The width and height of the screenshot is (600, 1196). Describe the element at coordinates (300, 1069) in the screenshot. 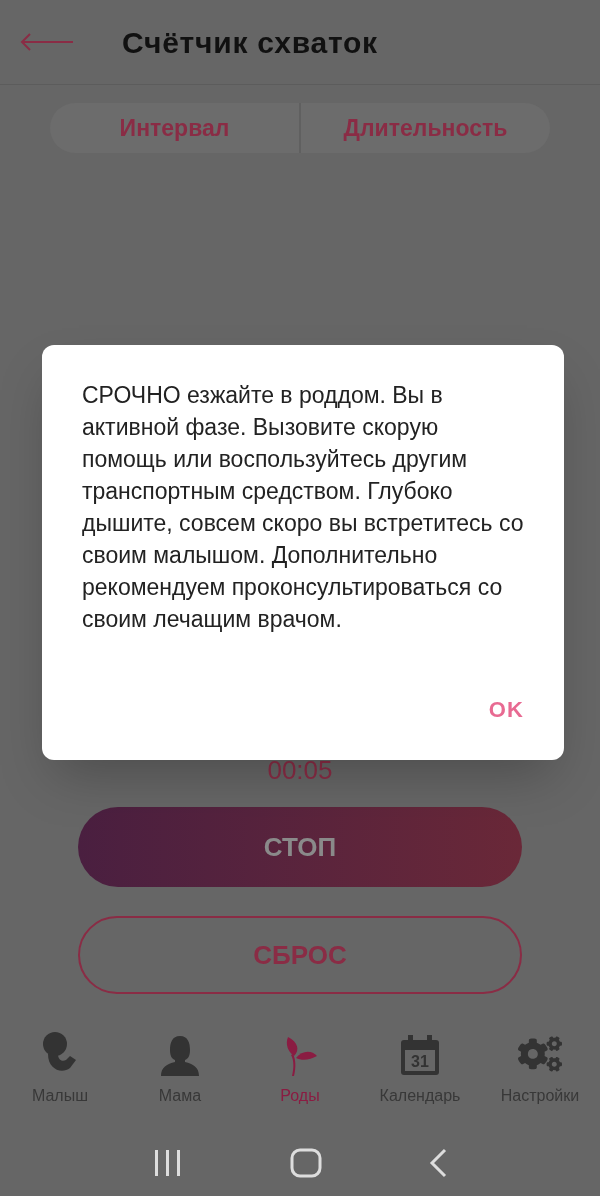

I see `nav-item: Роды` at that location.